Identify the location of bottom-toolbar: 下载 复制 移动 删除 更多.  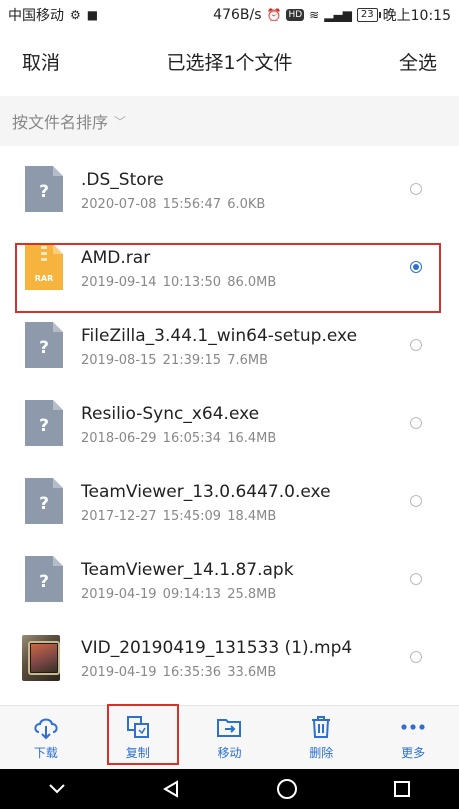
(229, 737).